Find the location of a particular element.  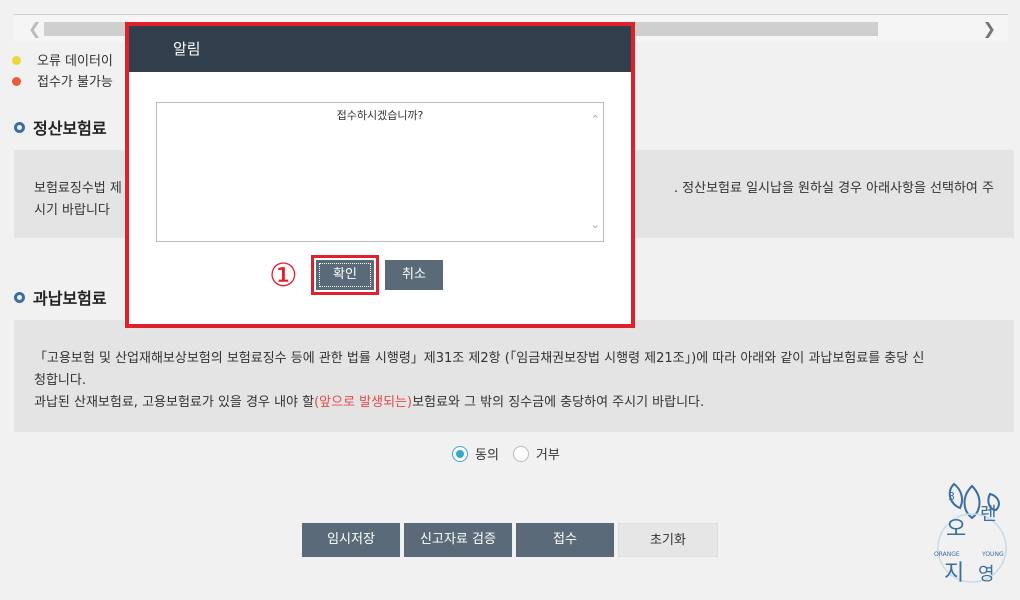

agree-radio is located at coordinates (460, 453).